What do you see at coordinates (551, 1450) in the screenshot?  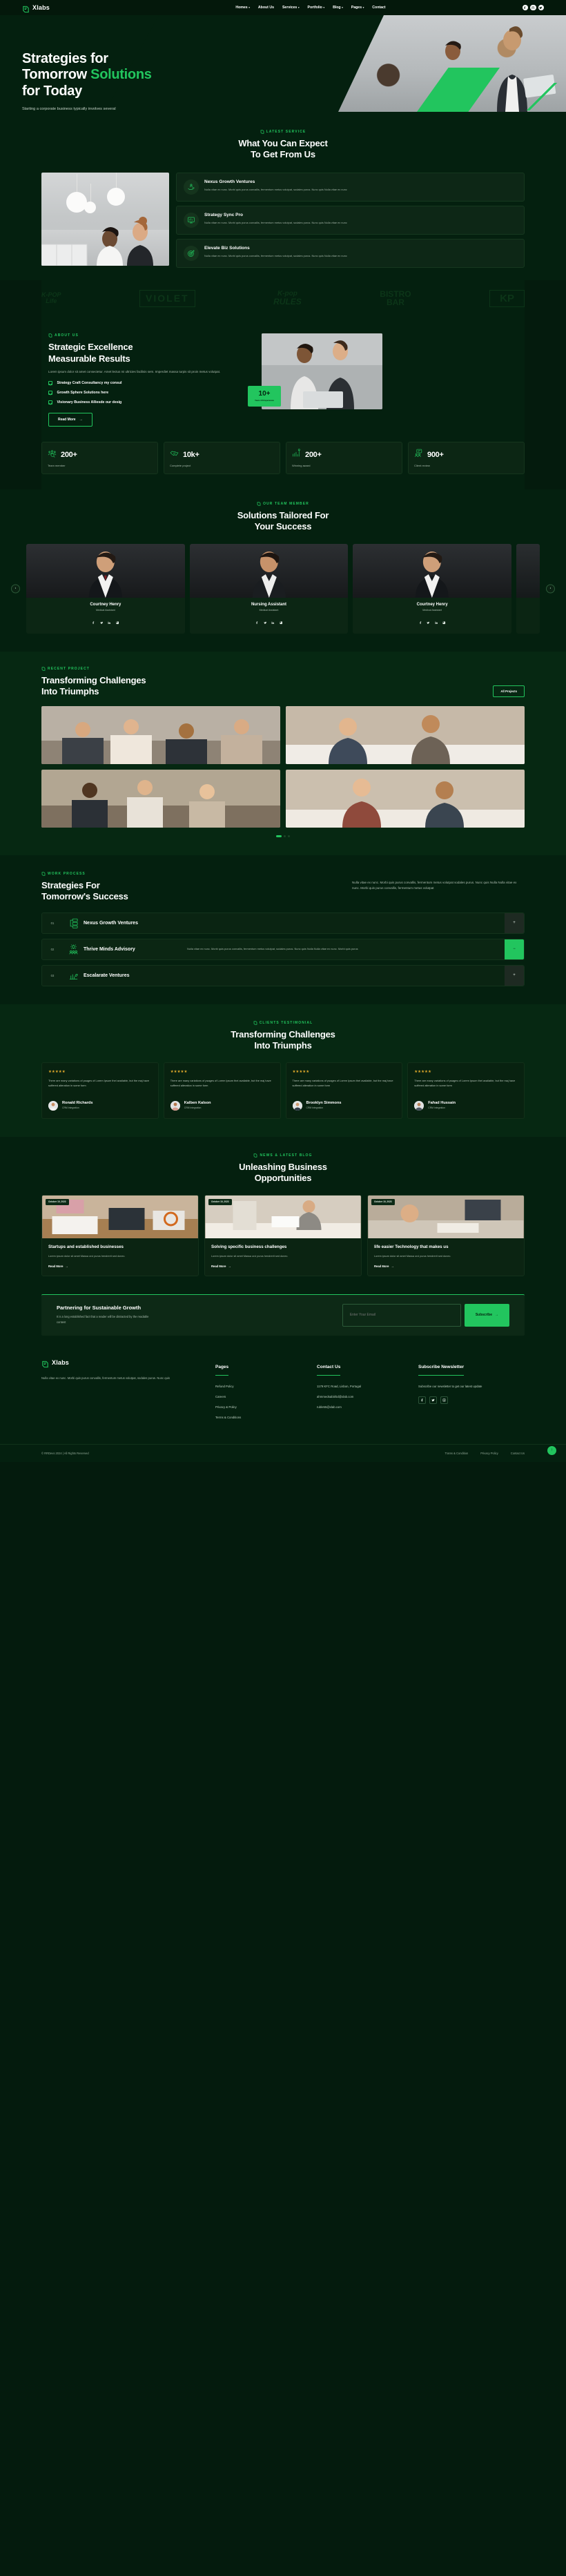 I see `back-to-top-button: ↑` at bounding box center [551, 1450].